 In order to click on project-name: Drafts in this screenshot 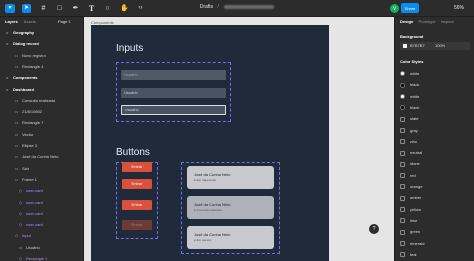, I will do `click(206, 7)`.